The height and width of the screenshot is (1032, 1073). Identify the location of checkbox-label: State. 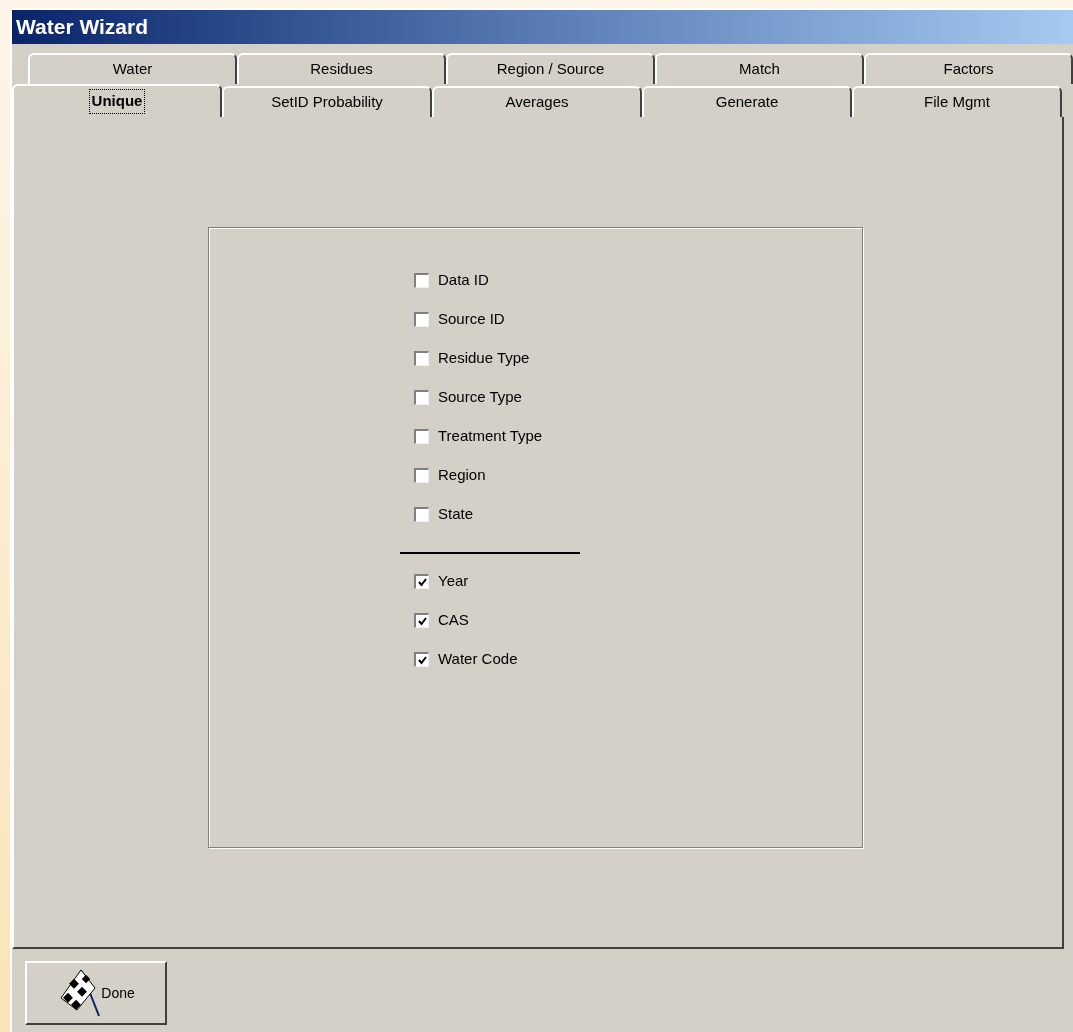
(456, 514).